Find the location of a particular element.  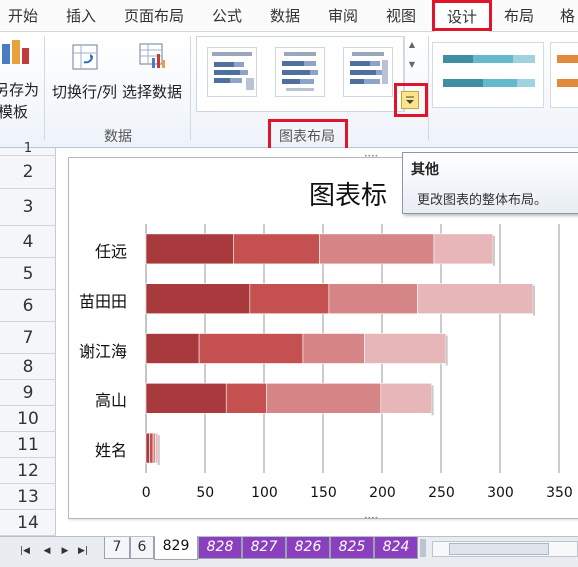

category-label: 姓名 is located at coordinates (110, 451).